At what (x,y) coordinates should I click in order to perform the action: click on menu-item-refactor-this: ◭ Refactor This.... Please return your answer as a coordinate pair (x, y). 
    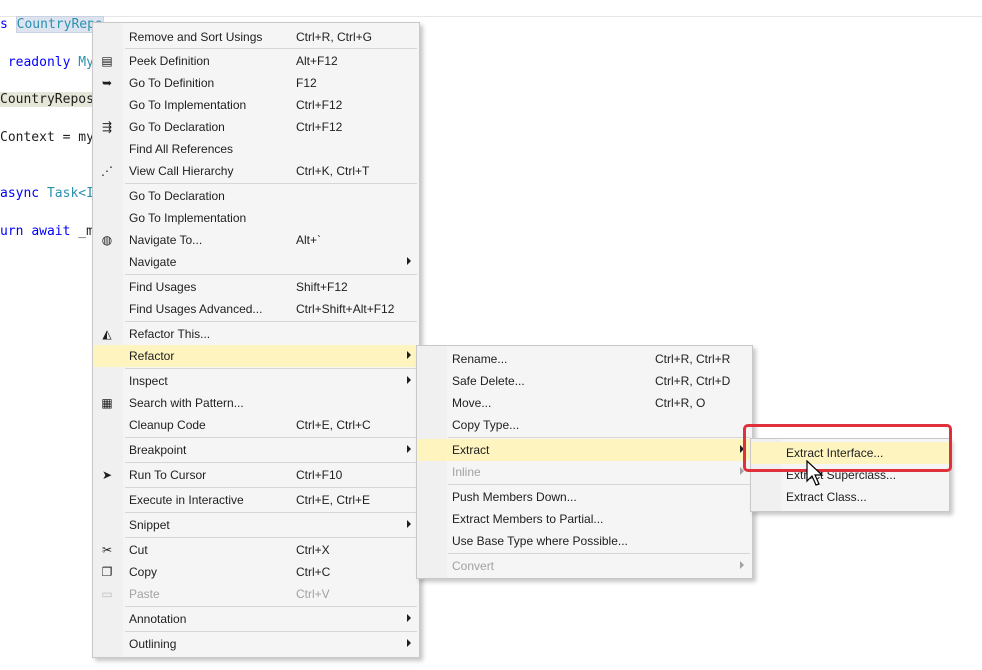
    Looking at the image, I should click on (256, 334).